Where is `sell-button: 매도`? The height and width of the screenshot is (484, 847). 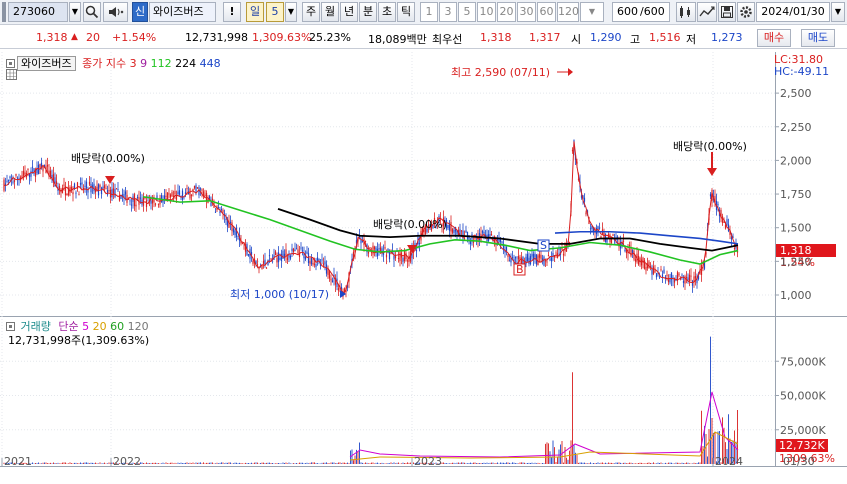
sell-button: 매도 is located at coordinates (818, 38).